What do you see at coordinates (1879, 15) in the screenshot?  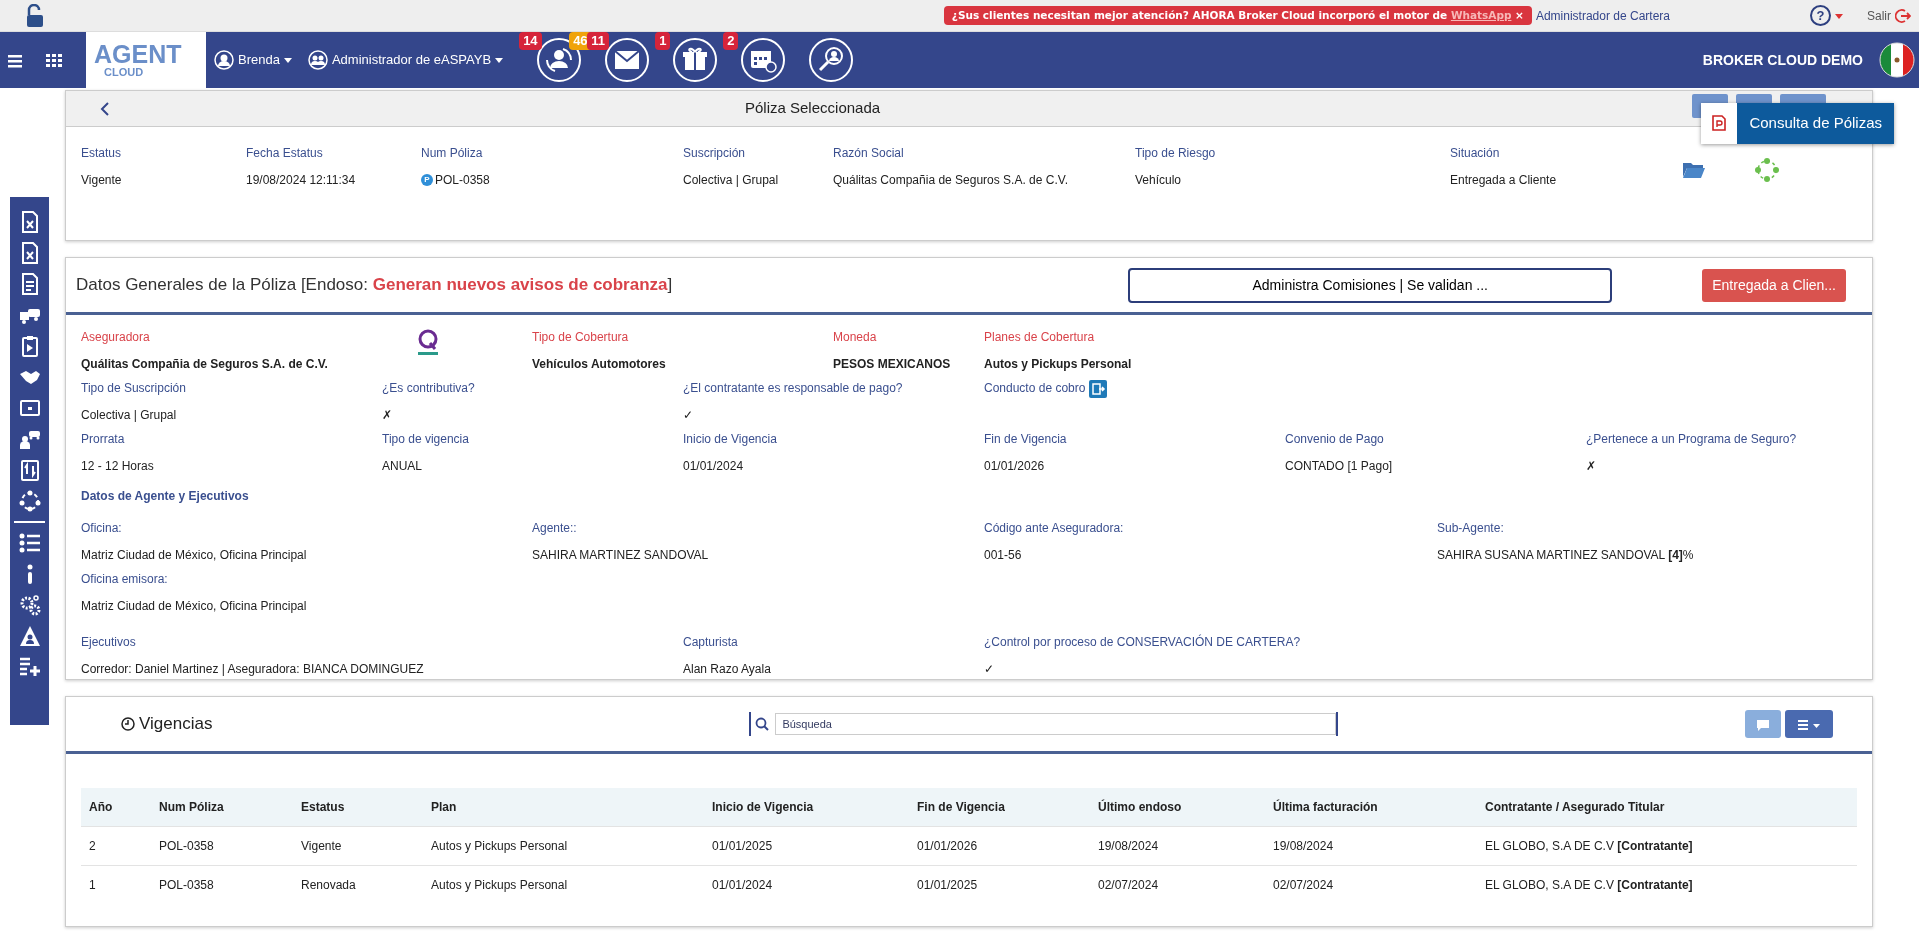 I see `logout-link: Salir` at bounding box center [1879, 15].